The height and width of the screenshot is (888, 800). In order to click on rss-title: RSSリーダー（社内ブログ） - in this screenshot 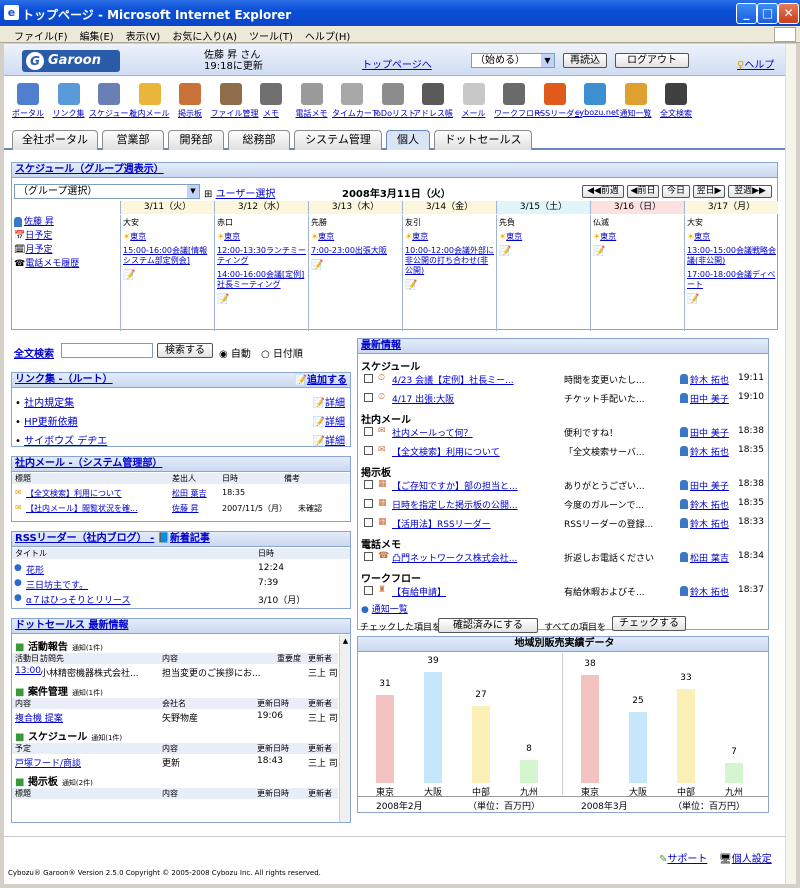, I will do `click(84, 538)`.